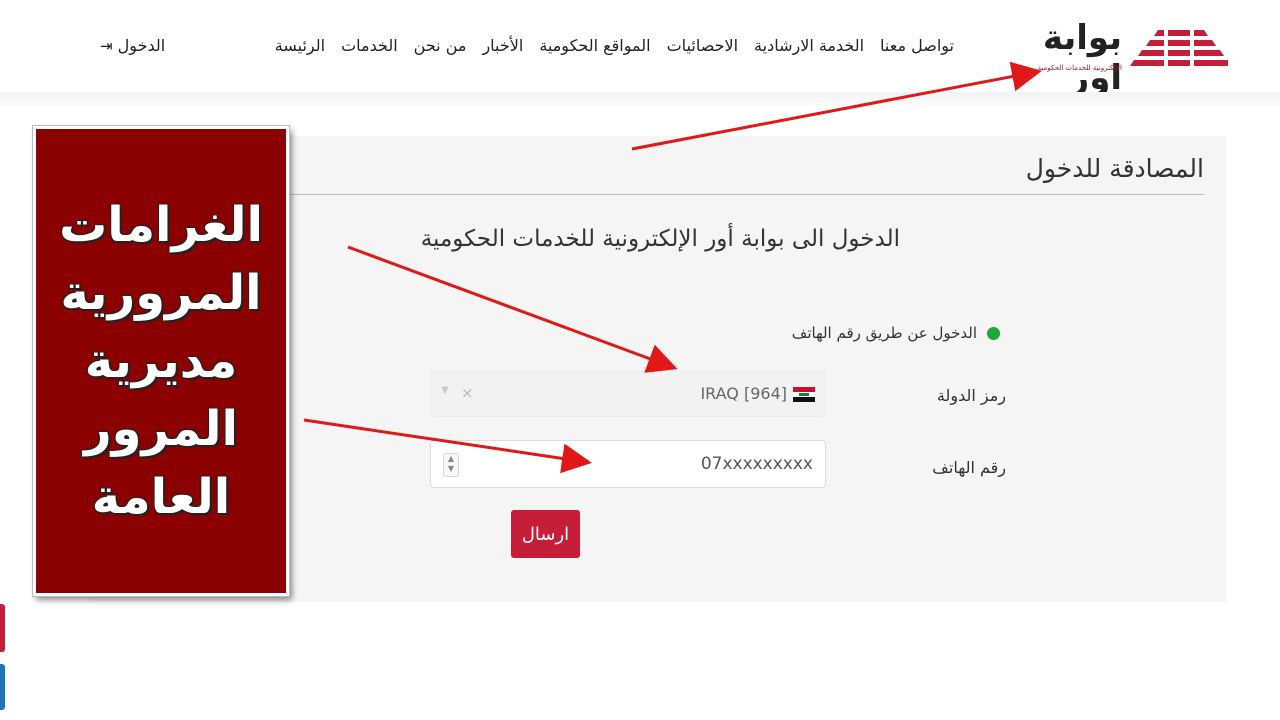 This screenshot has width=1280, height=720. I want to click on logo-title: بوابة اور, so click(1082, 58).